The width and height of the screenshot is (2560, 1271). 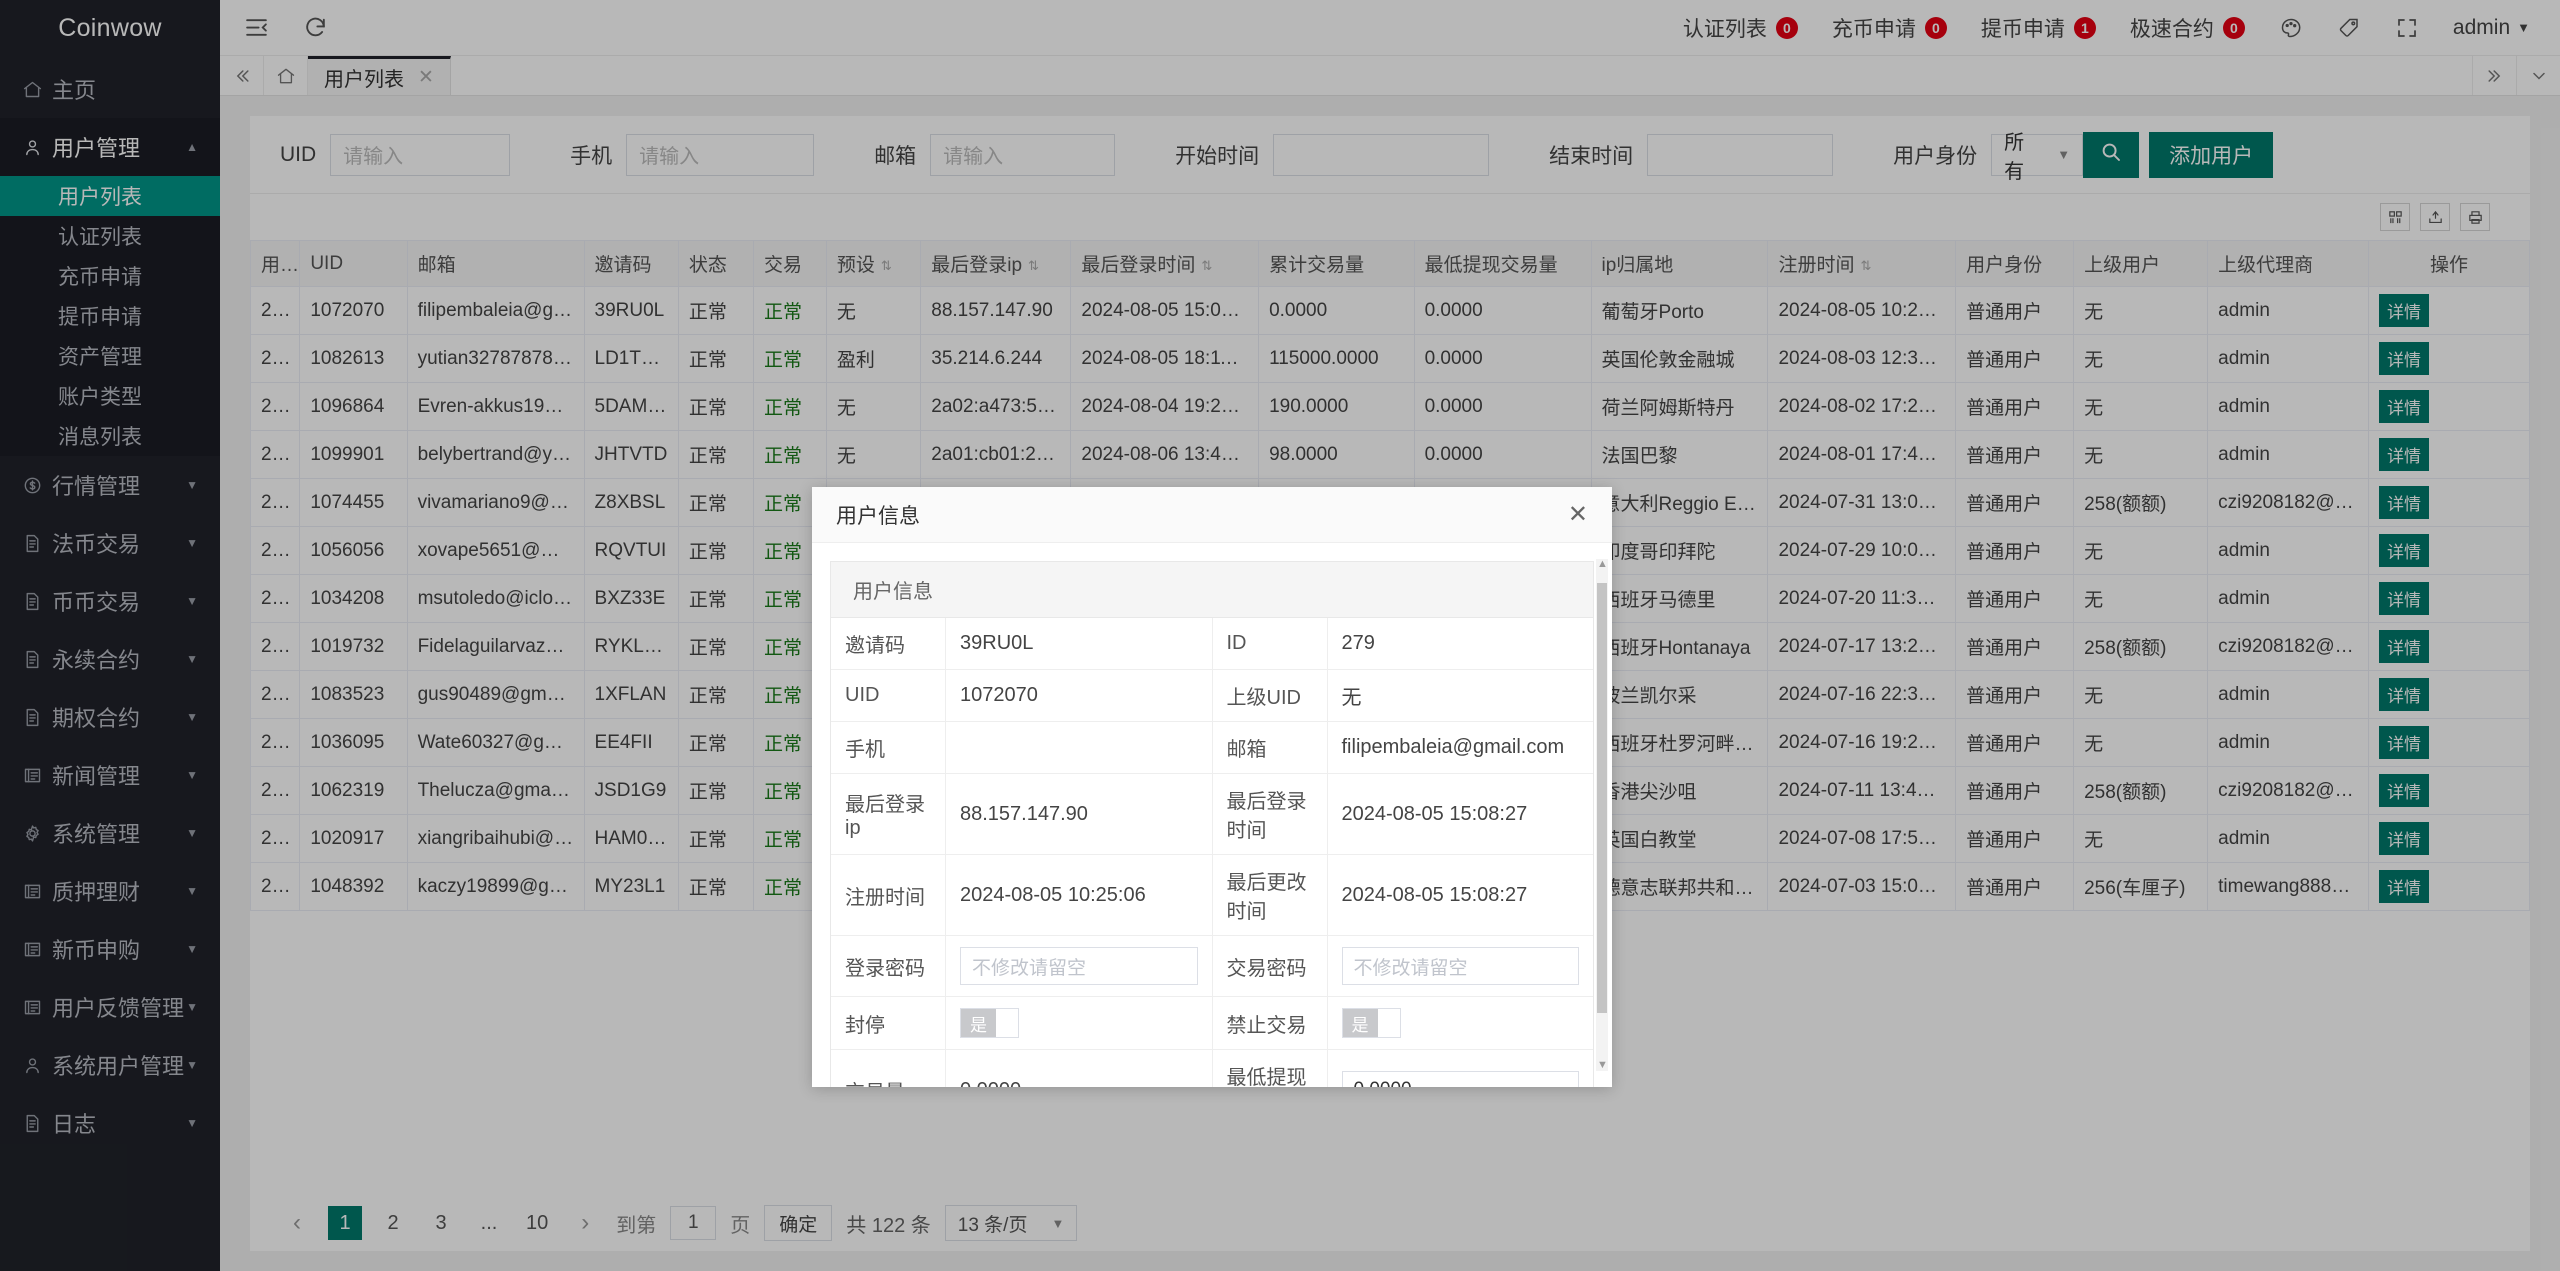 What do you see at coordinates (1270, 643) in the screenshot?
I see `label-id: ID` at bounding box center [1270, 643].